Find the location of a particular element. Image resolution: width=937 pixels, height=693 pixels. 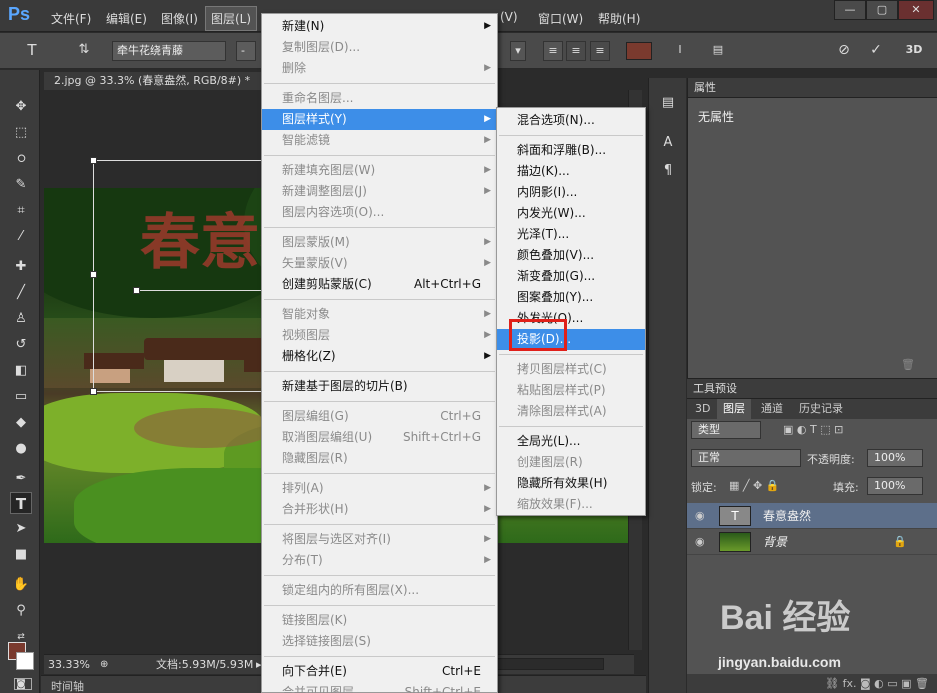

layer_menu-item: 智能对象 ▶ is located at coordinates (379, 314).